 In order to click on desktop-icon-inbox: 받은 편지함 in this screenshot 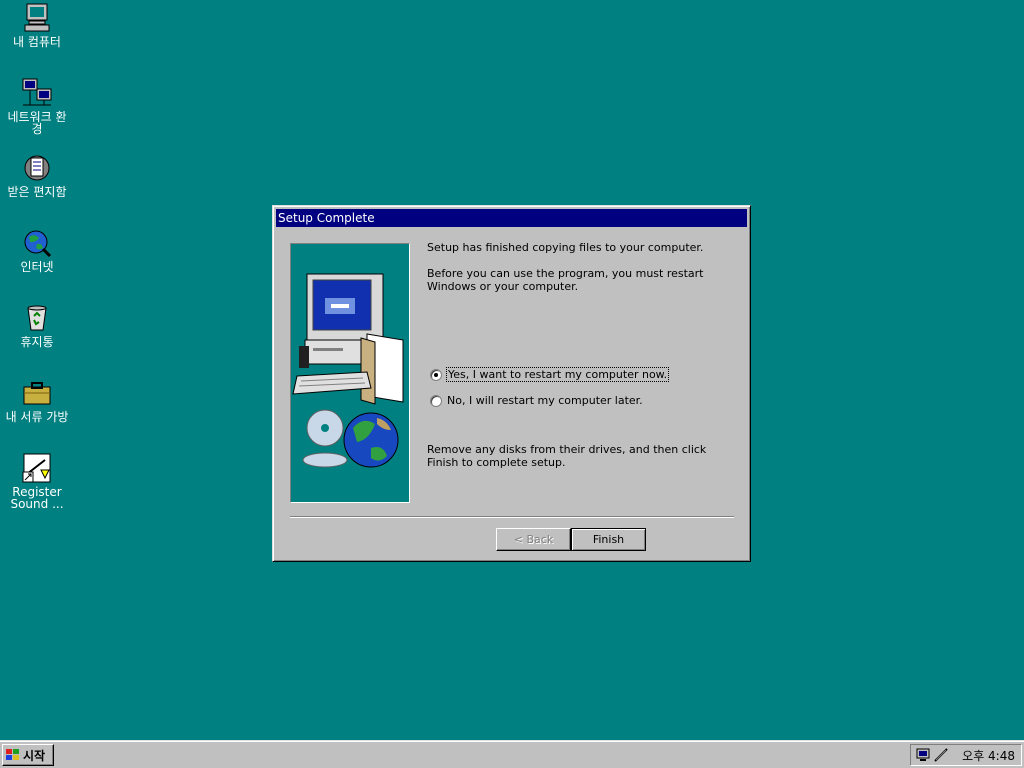, I will do `click(37, 175)`.